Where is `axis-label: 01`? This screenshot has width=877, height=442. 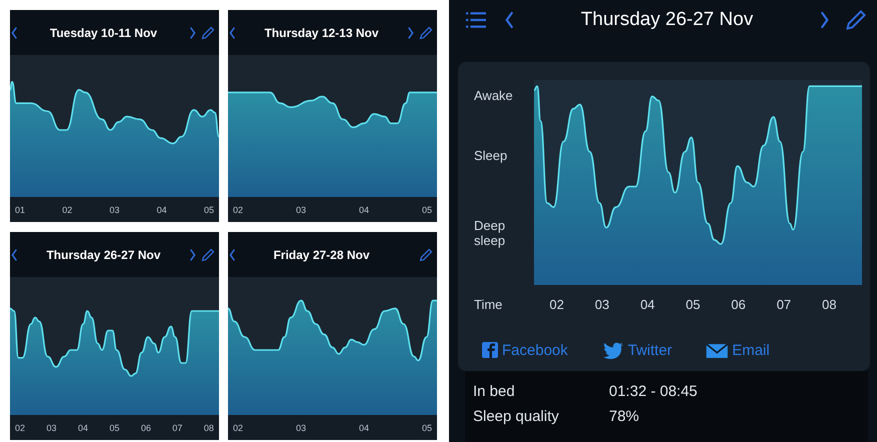
axis-label: 01 is located at coordinates (20, 209).